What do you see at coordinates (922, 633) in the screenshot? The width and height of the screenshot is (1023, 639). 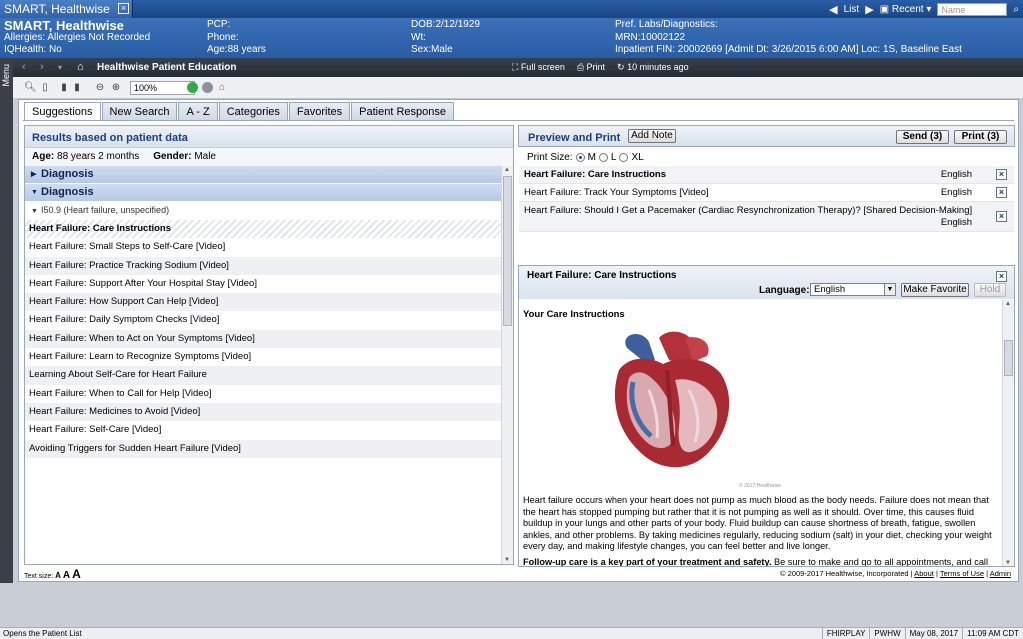 I see `status-fields: FHIRPLAY PWHW May 08, 2017 11:09 AM CDT` at bounding box center [922, 633].